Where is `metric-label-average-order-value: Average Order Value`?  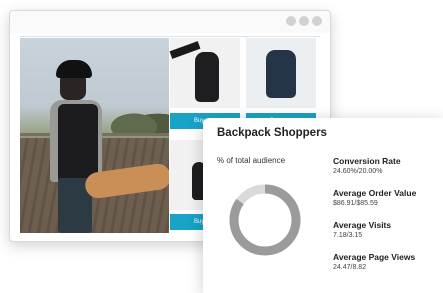
metric-label-average-order-value: Average Order Value is located at coordinates (375, 193).